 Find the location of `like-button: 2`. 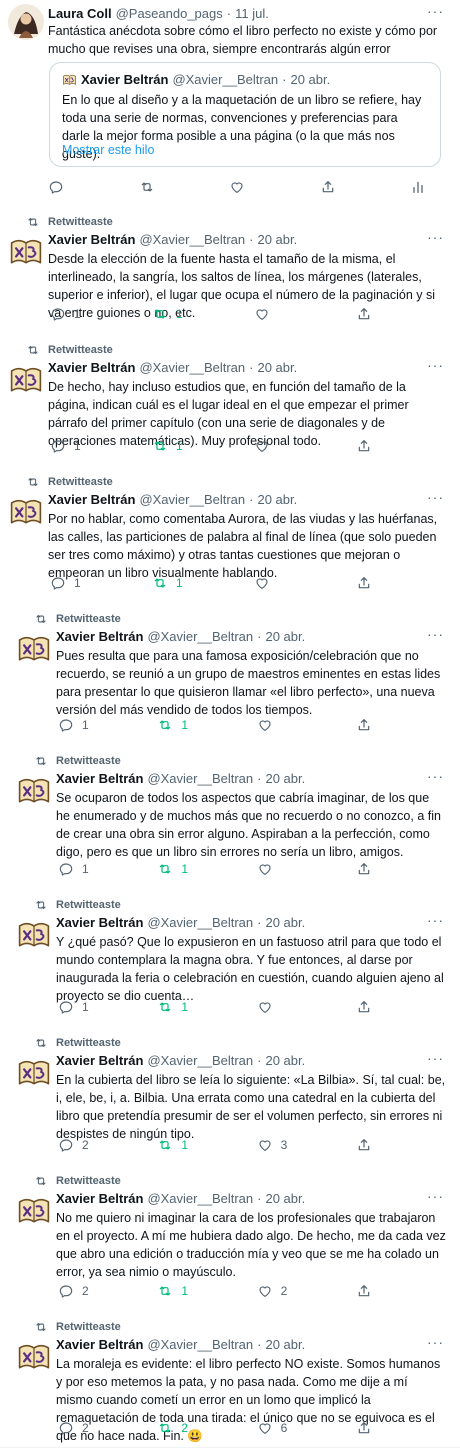

like-button: 2 is located at coordinates (287, 1291).